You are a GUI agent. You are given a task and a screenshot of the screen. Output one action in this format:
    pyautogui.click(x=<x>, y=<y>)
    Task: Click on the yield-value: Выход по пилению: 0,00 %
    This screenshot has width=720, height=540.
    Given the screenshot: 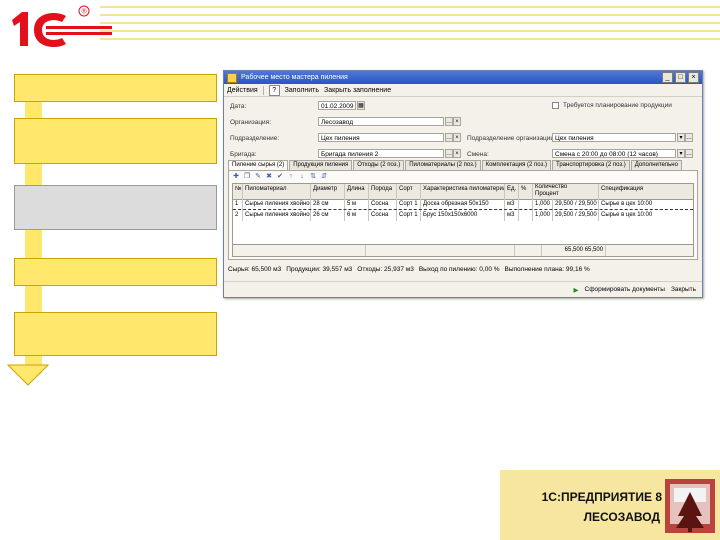 What is the action you would take?
    pyautogui.click(x=459, y=269)
    